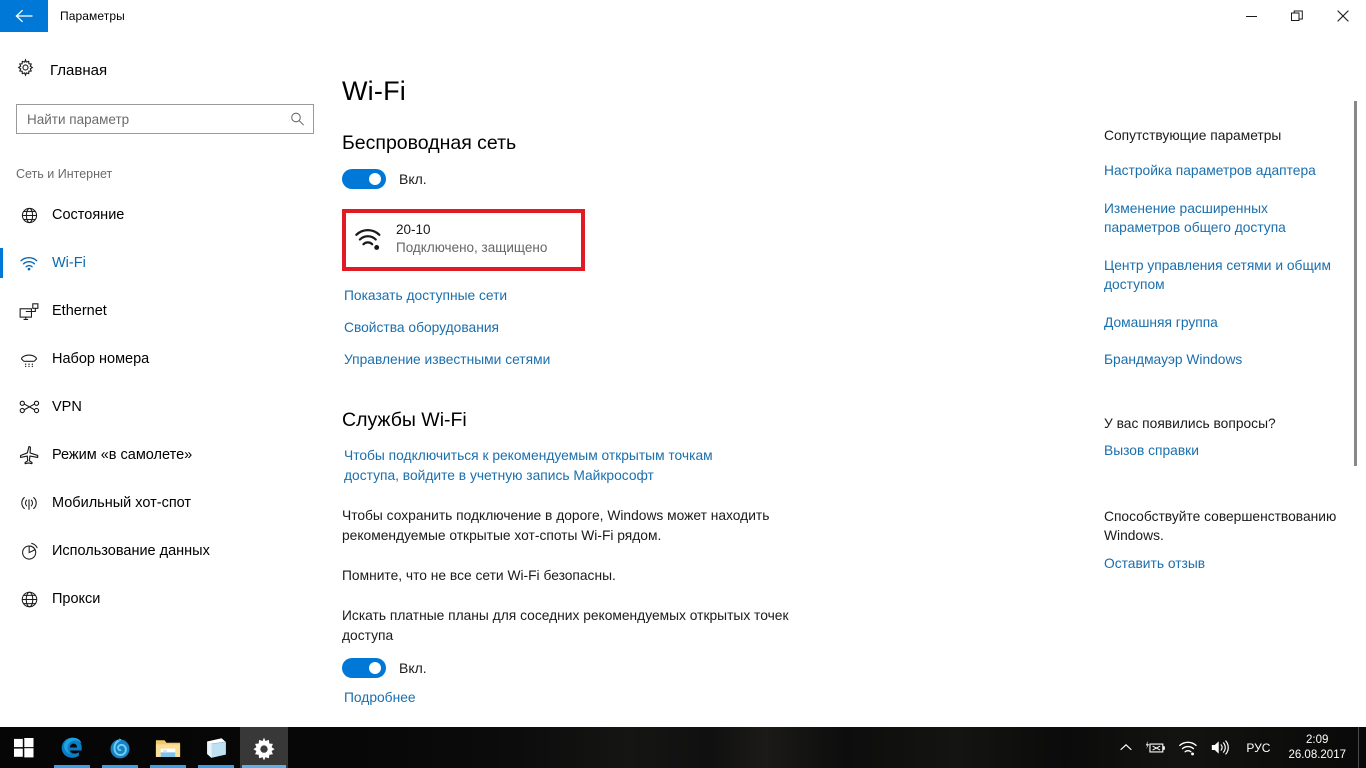 The width and height of the screenshot is (1366, 768). Describe the element at coordinates (165, 407) in the screenshot. I see `sidebar-item-vpn: VPN` at that location.